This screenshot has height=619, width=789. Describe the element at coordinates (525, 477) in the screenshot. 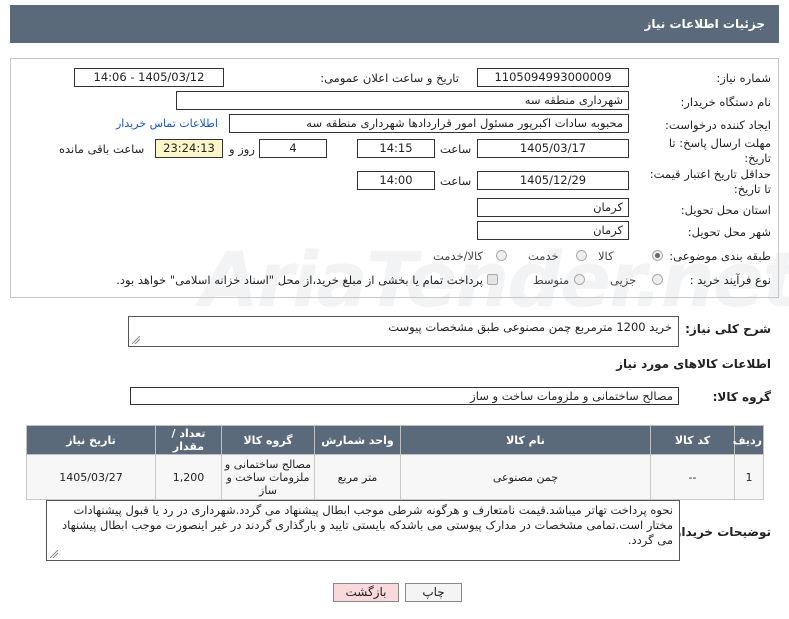

I see `cell-name: چمن مصنوعی` at that location.